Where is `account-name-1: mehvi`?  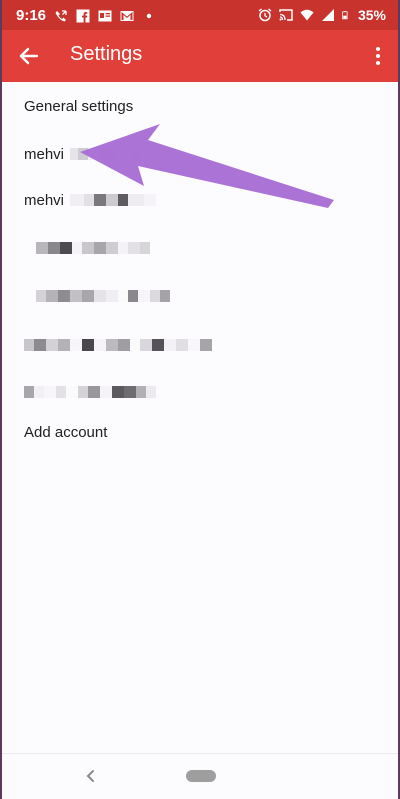 account-name-1: mehvi is located at coordinates (44, 154).